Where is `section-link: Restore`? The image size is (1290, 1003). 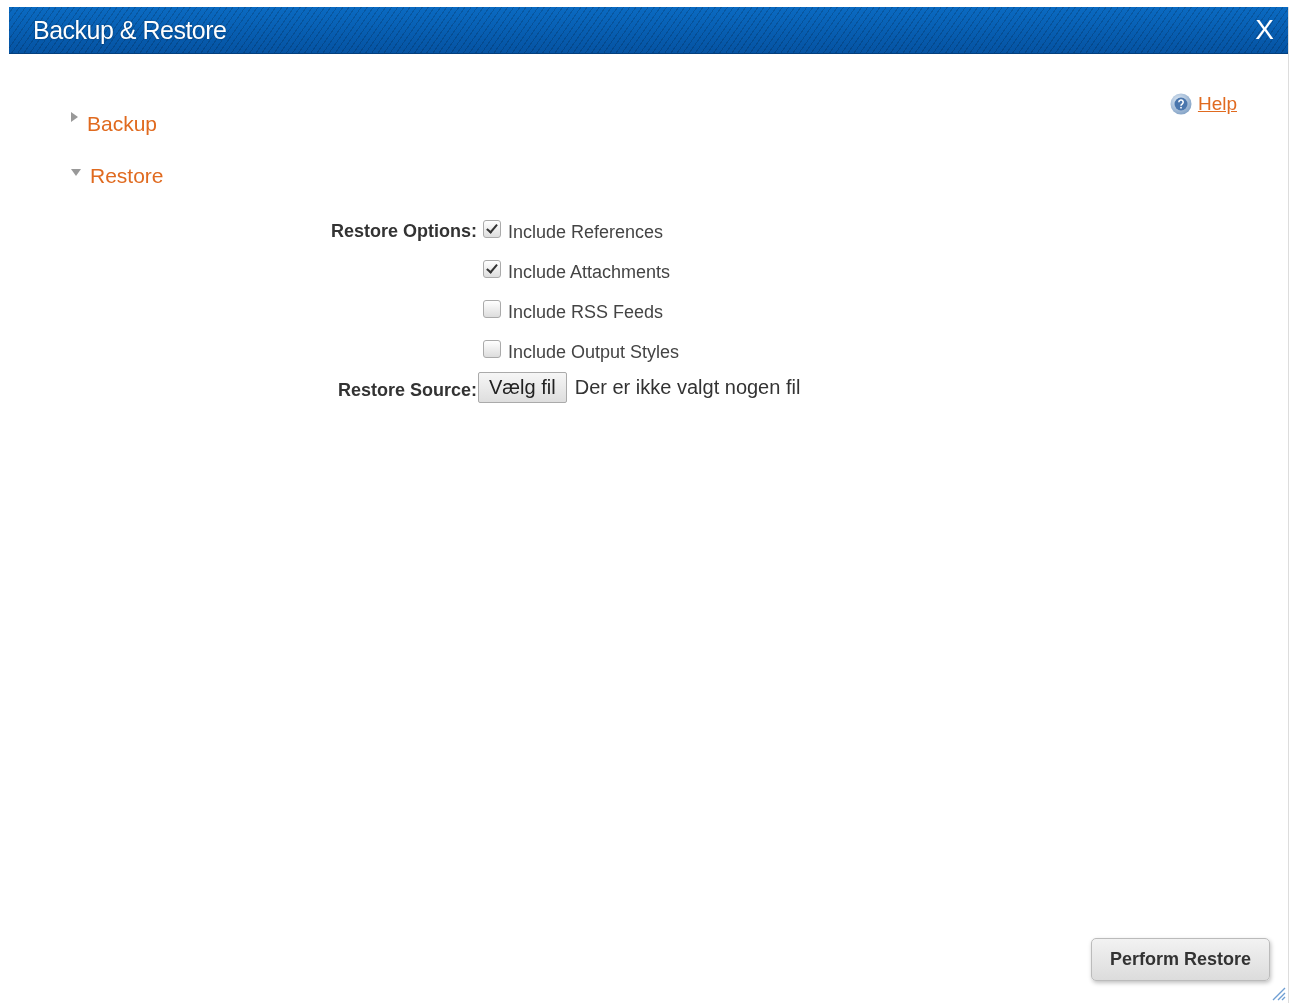 section-link: Restore is located at coordinates (127, 176).